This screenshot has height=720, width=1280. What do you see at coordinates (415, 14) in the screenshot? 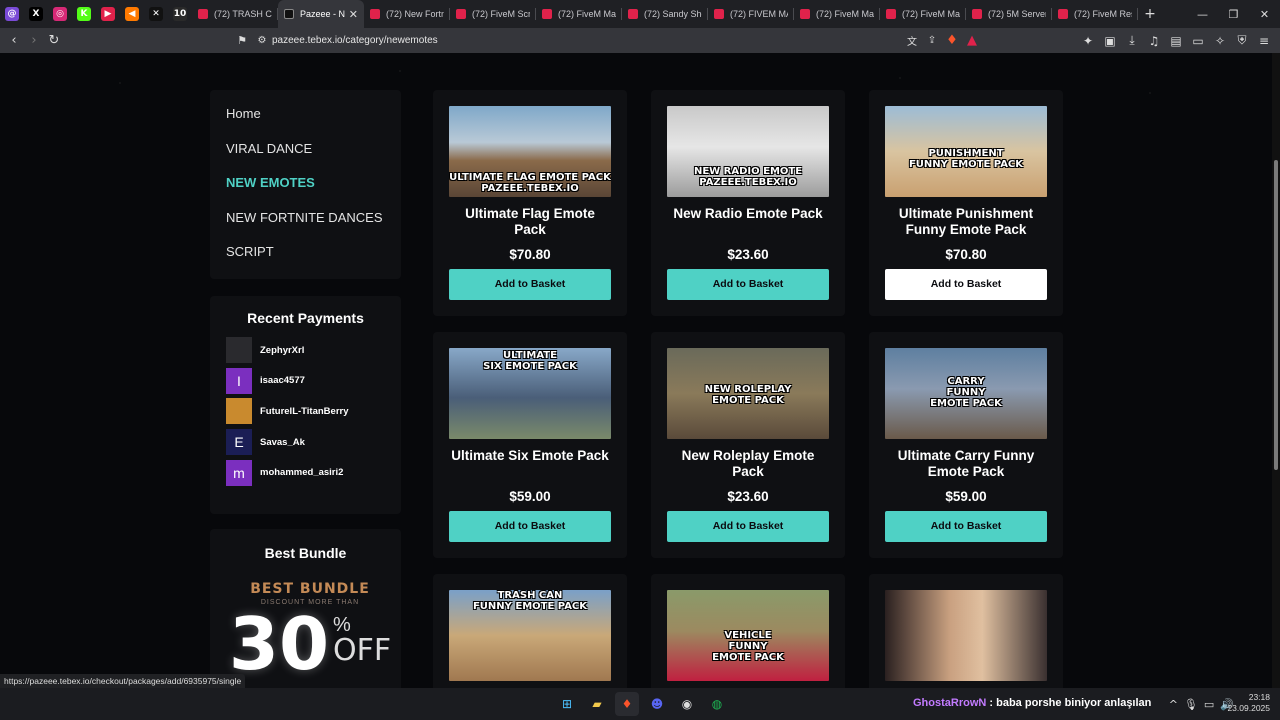
I see `tab-title: (72) New Fortn` at bounding box center [415, 14].